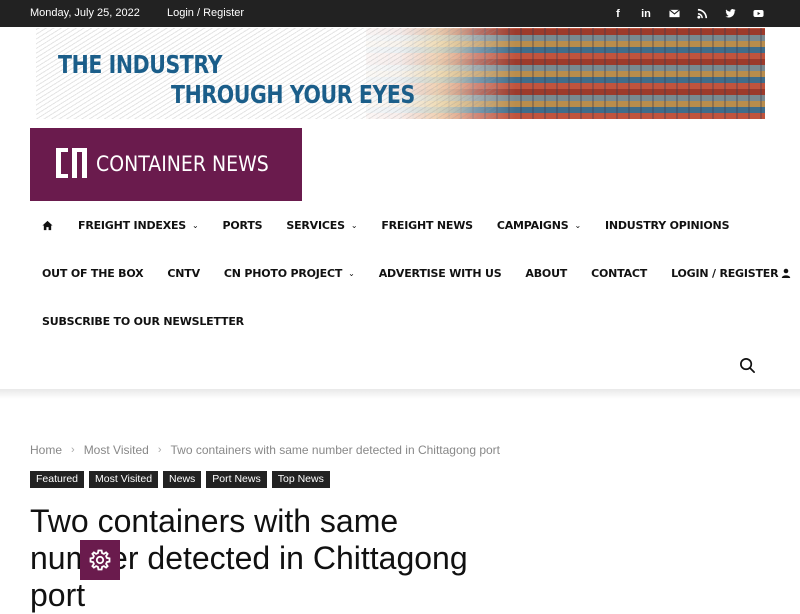 The width and height of the screenshot is (800, 614). Describe the element at coordinates (140, 64) in the screenshot. I see `banner-headline-line1: THE INDUSTRY` at that location.